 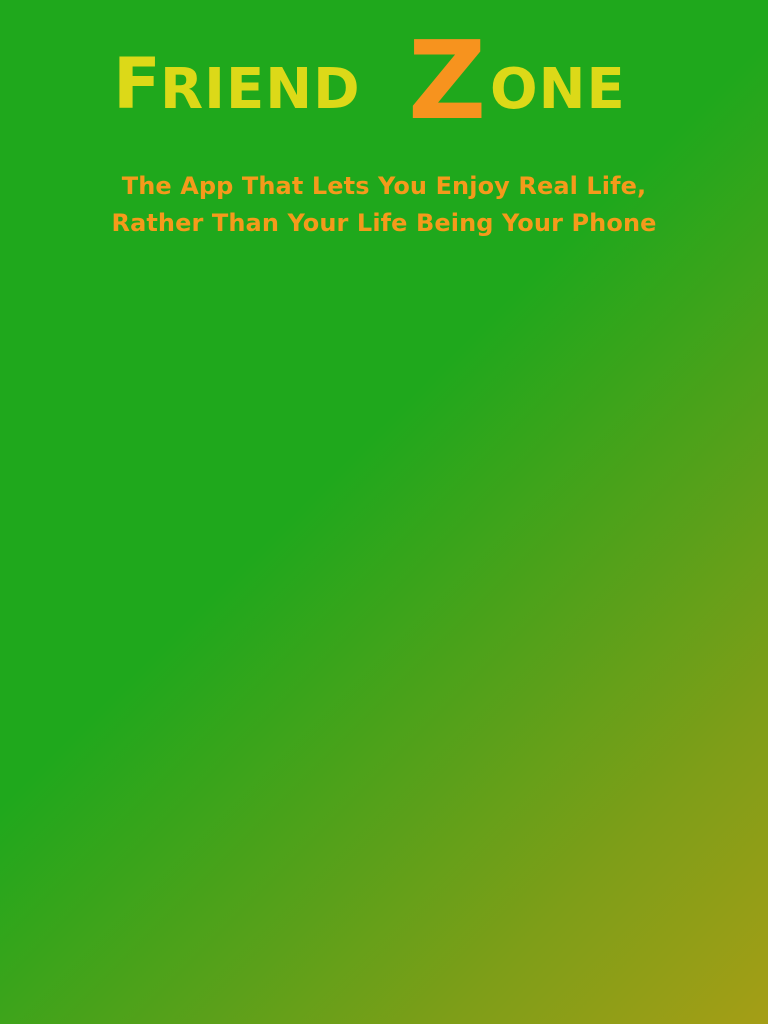 I want to click on logo-letter-f: F, so click(x=137, y=84).